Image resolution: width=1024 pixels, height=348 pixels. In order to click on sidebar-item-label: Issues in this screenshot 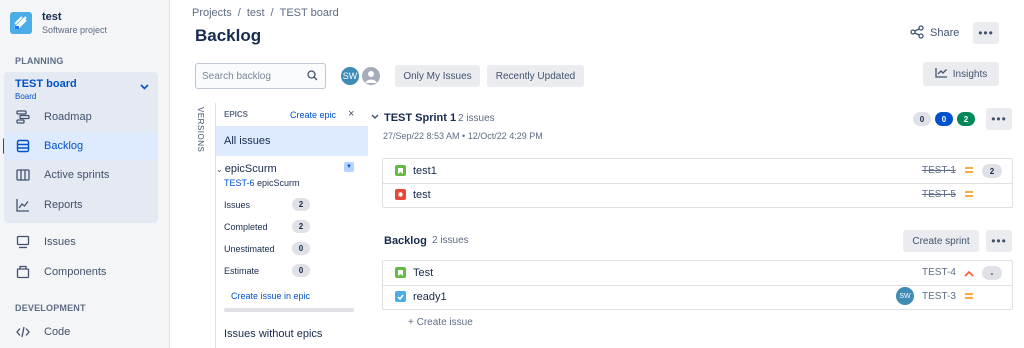, I will do `click(60, 242)`.